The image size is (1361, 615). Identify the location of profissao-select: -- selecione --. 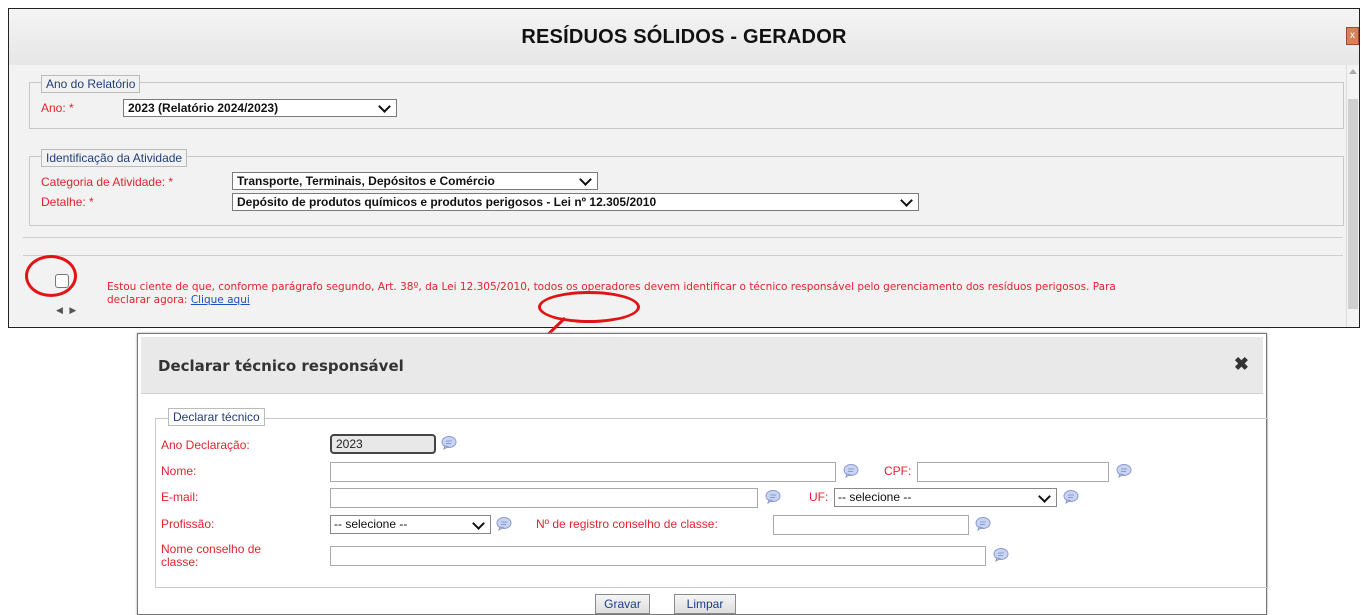
(410, 524).